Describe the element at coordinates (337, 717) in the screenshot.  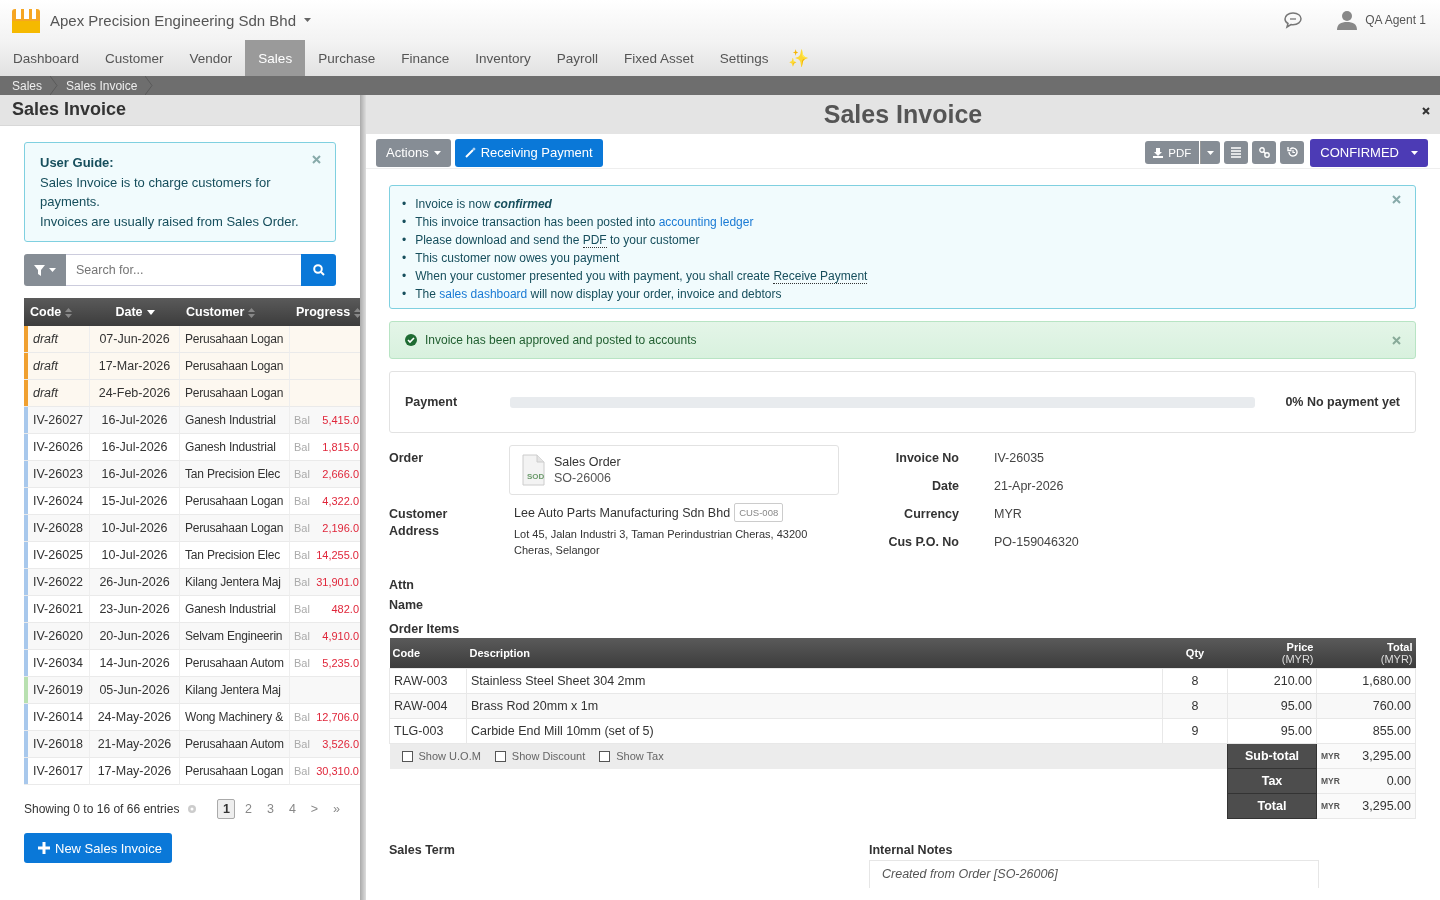
I see `balance-amount: 12,706.0` at that location.